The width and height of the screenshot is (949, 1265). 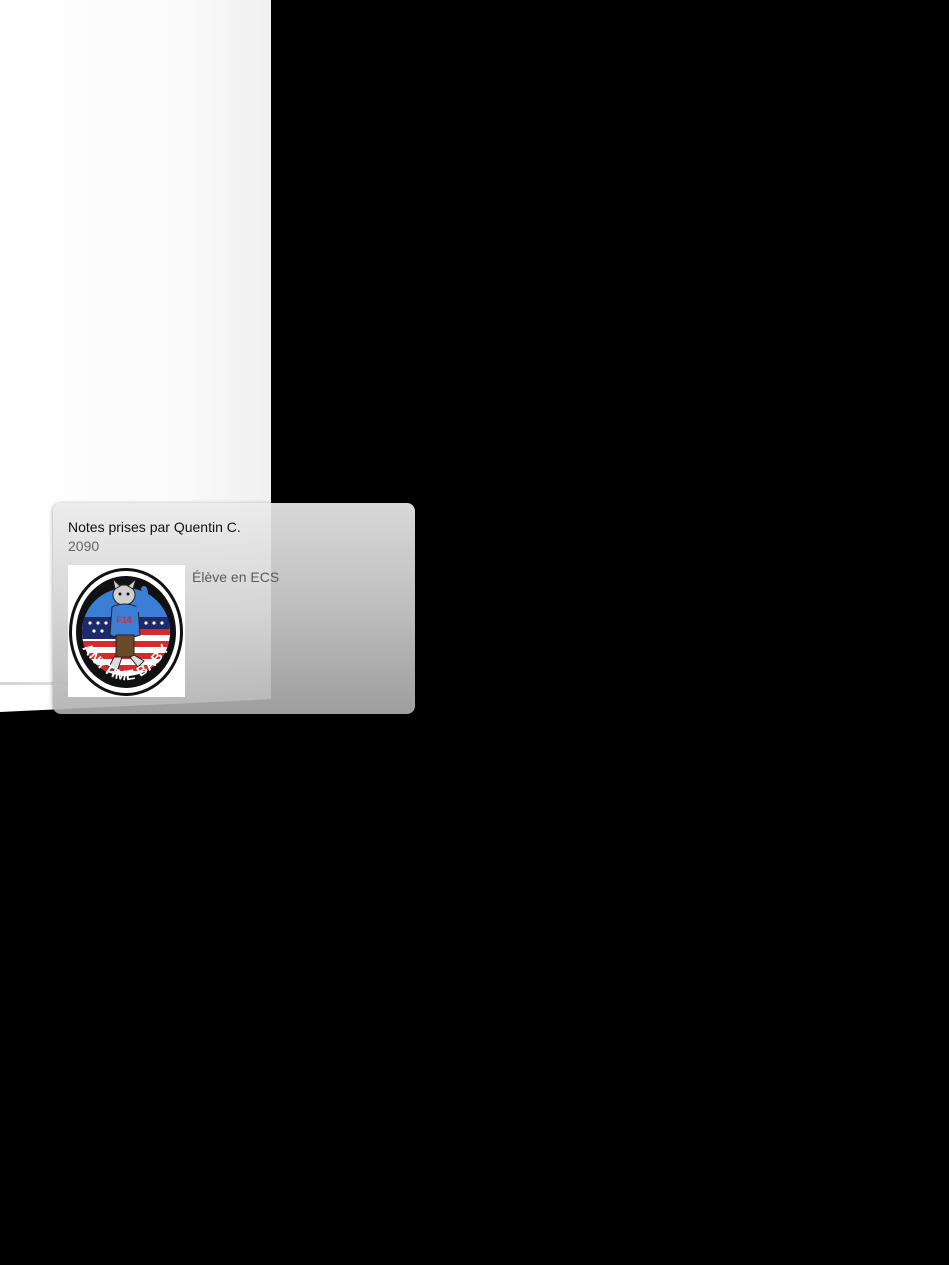 What do you see at coordinates (236, 577) in the screenshot?
I see `card-description: Élève en ECS` at bounding box center [236, 577].